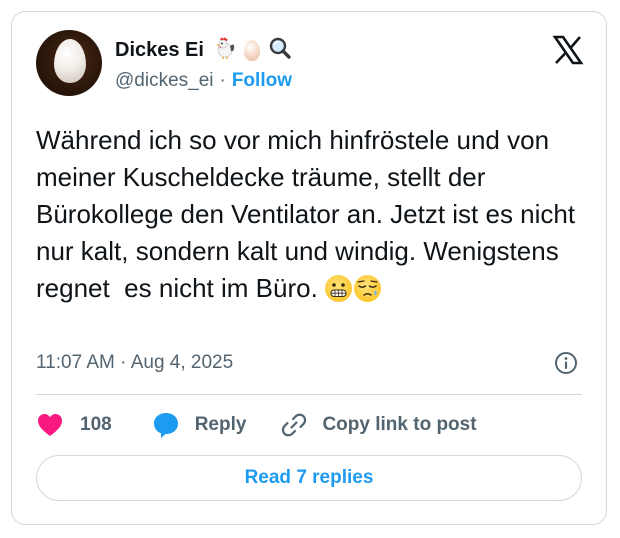 The image size is (620, 538). What do you see at coordinates (368, 288) in the screenshot?
I see `sleepy-face-emoji-icon` at bounding box center [368, 288].